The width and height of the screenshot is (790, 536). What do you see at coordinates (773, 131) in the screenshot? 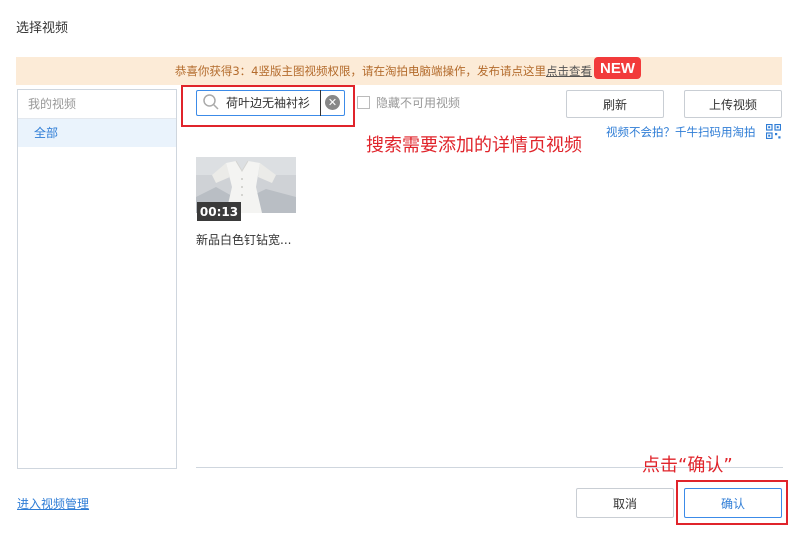
I see `qr-code-icon` at bounding box center [773, 131].